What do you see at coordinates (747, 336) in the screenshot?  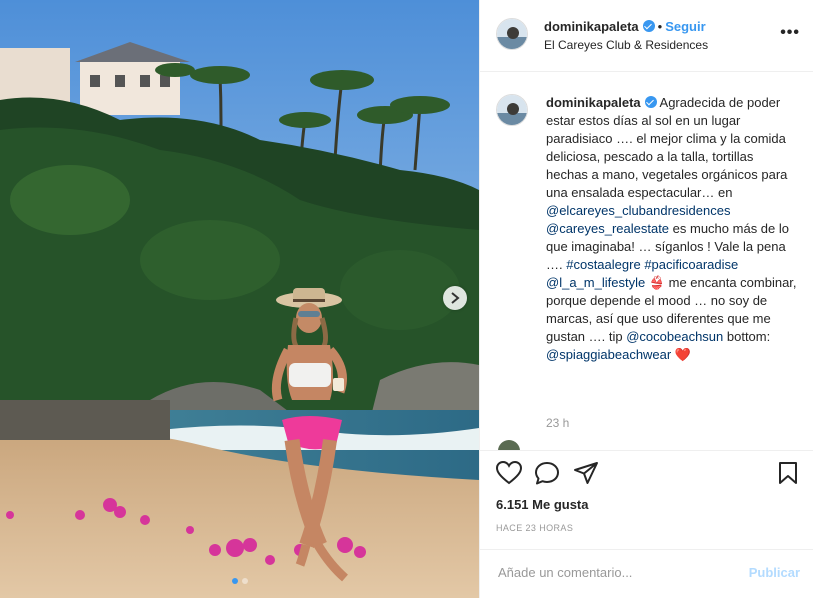 I see `caption-text: bottom:` at bounding box center [747, 336].